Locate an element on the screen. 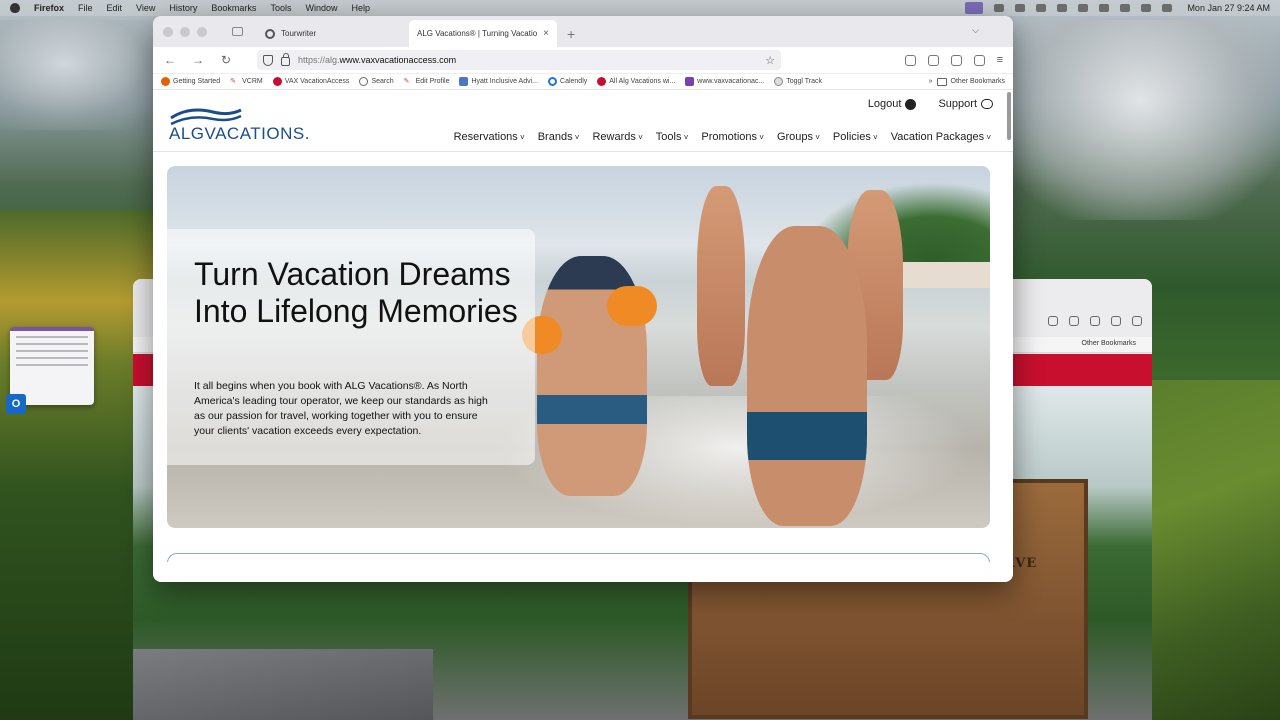  app-tray-icon is located at coordinates (999, 8).